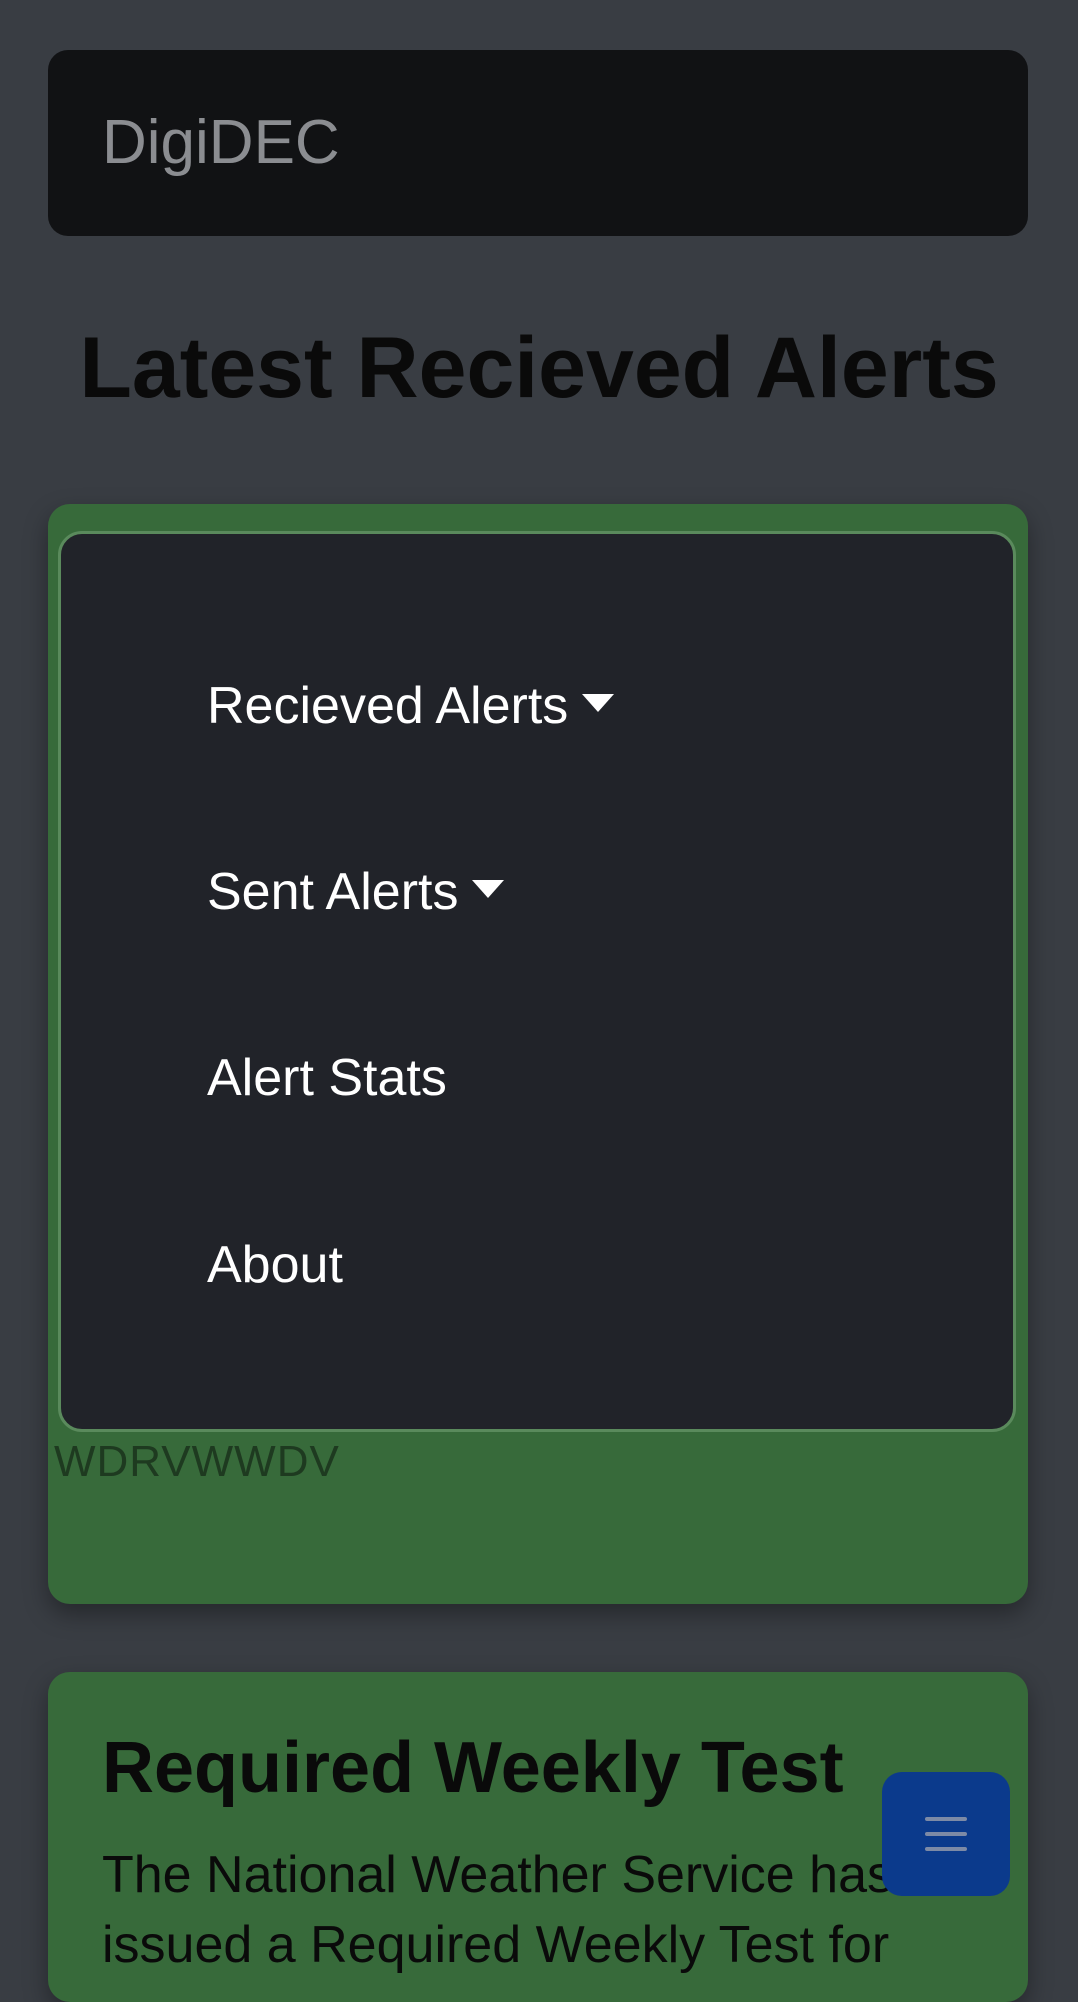  I want to click on alert-card-subtitle: WDRVWWDV, so click(197, 1461).